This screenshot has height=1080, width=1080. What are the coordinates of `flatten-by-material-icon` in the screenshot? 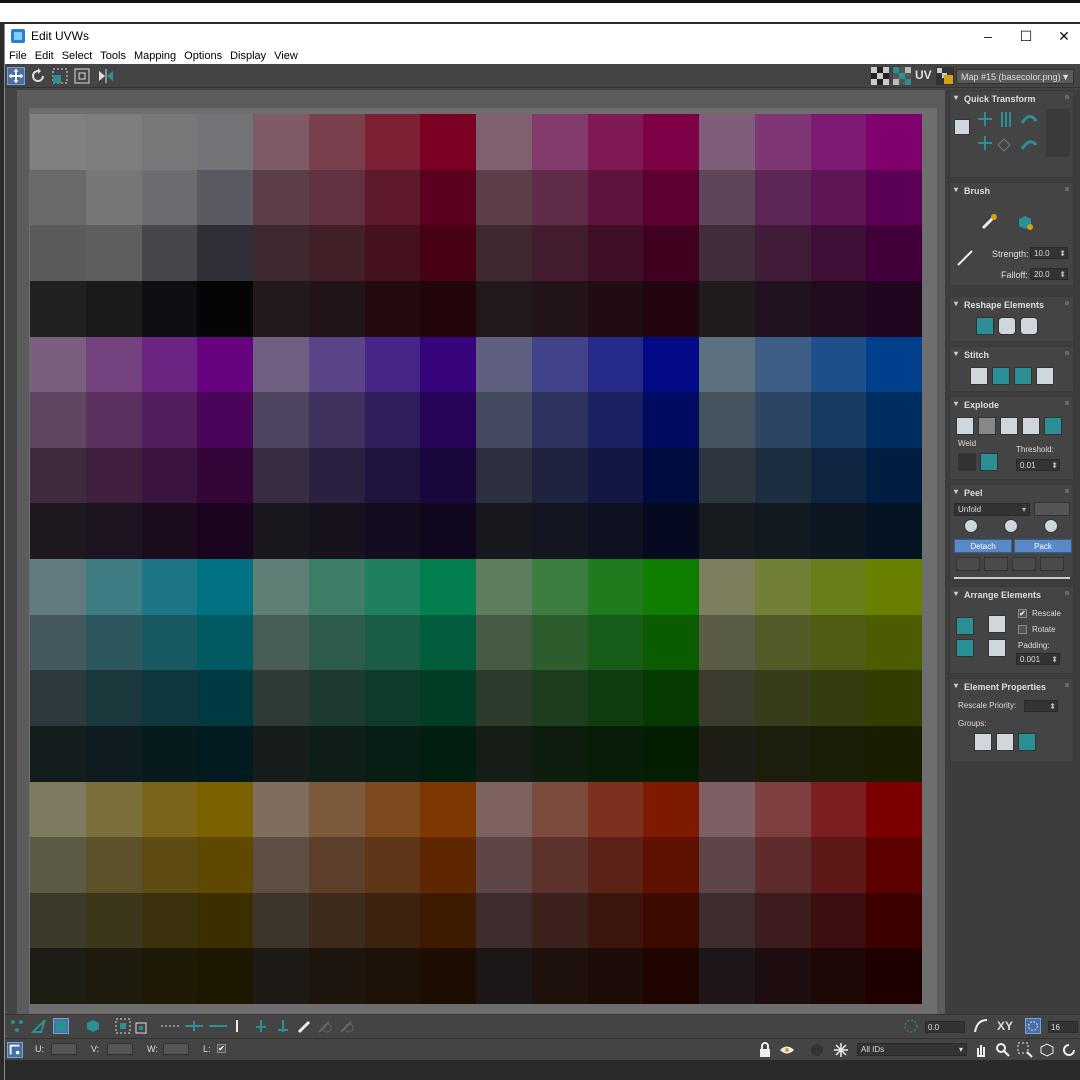 It's located at (1053, 426).